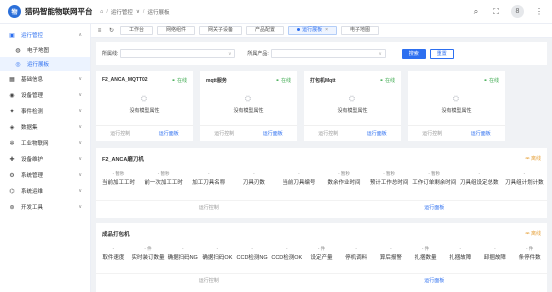 Image resolution: width=552 pixels, height=292 pixels. I want to click on tabs-bar: ≡ ↻ 工作台 网络组件 网关子设备 产品配置 运行展板 × 电子地图, so click(321, 31).